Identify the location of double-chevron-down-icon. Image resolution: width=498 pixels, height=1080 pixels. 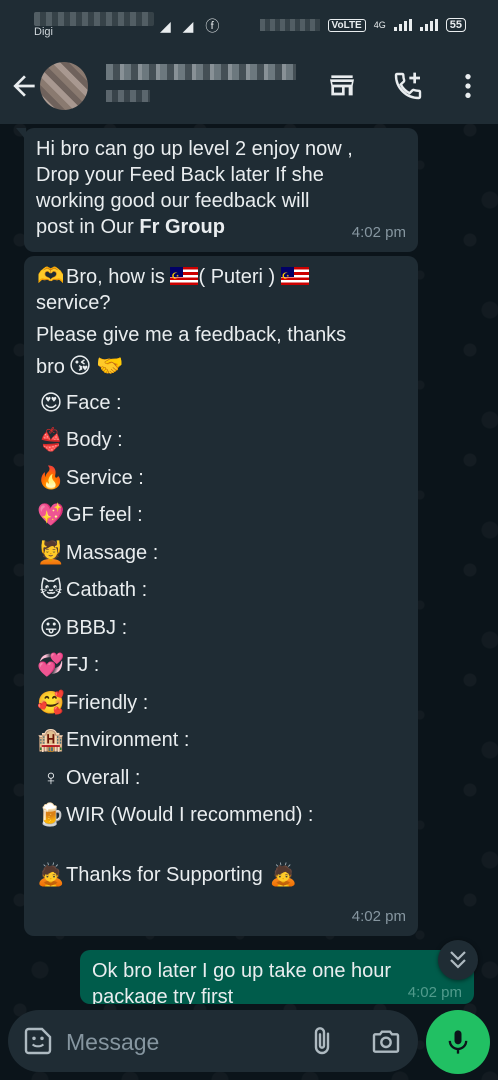
(458, 960).